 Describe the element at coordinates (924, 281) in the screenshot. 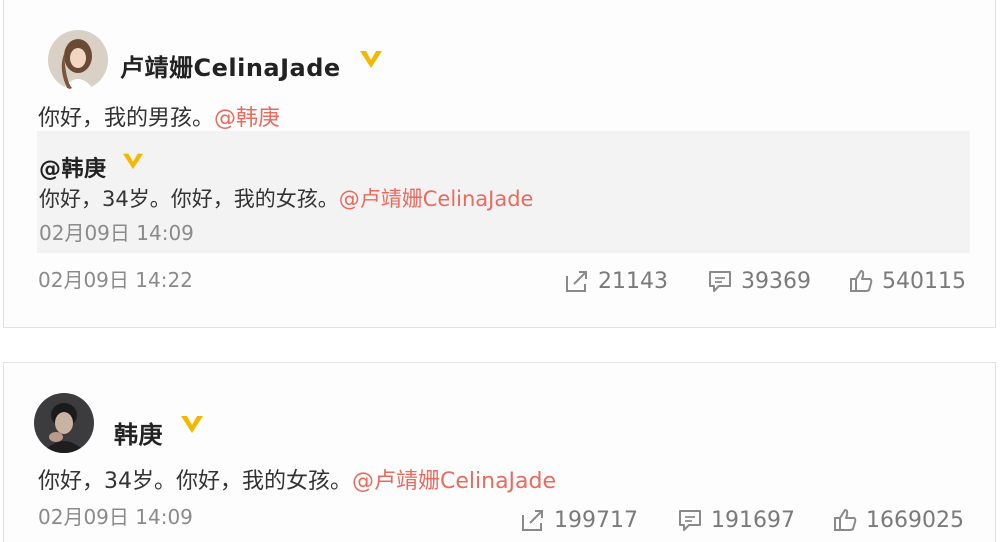

I see `like-count: 540115` at that location.